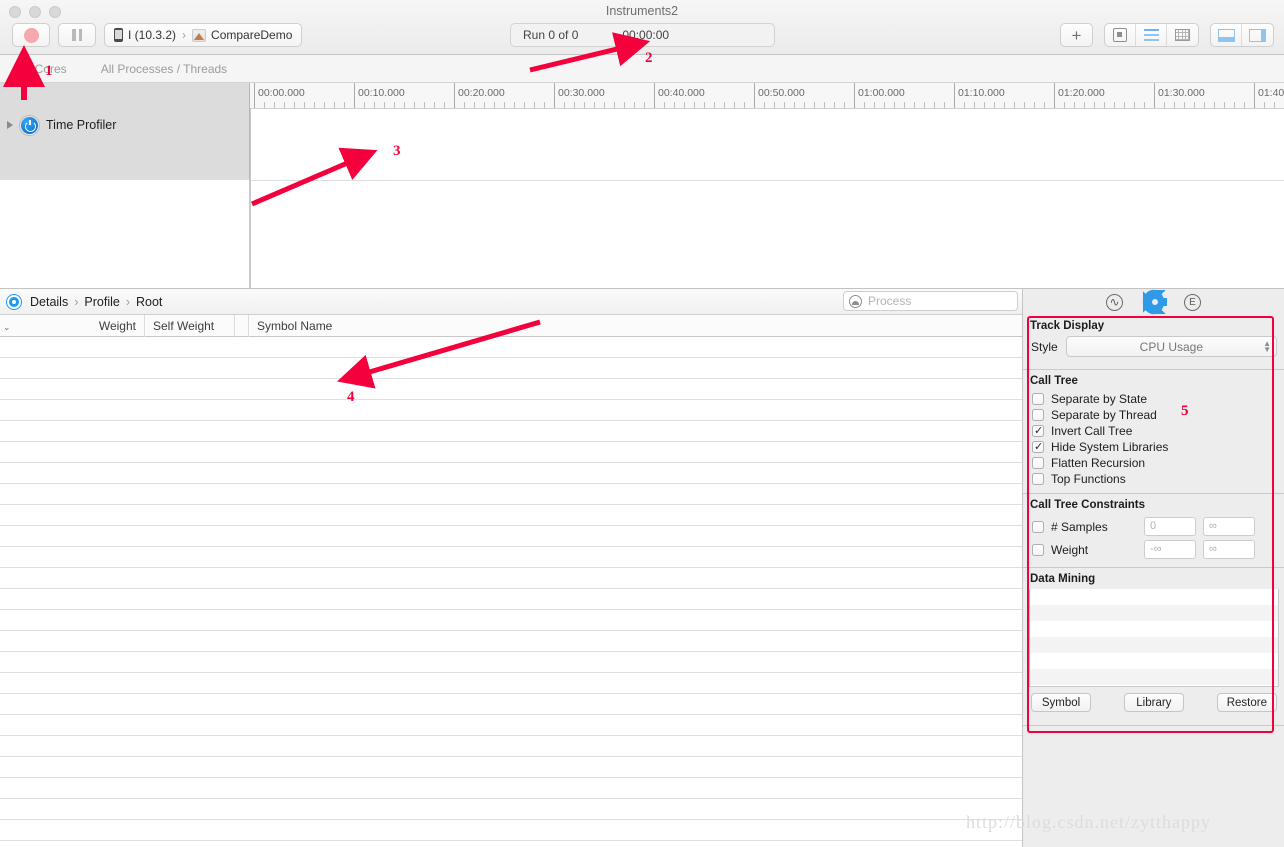 The image size is (1284, 847). I want to click on breadcrumb-item-root: Root, so click(149, 302).